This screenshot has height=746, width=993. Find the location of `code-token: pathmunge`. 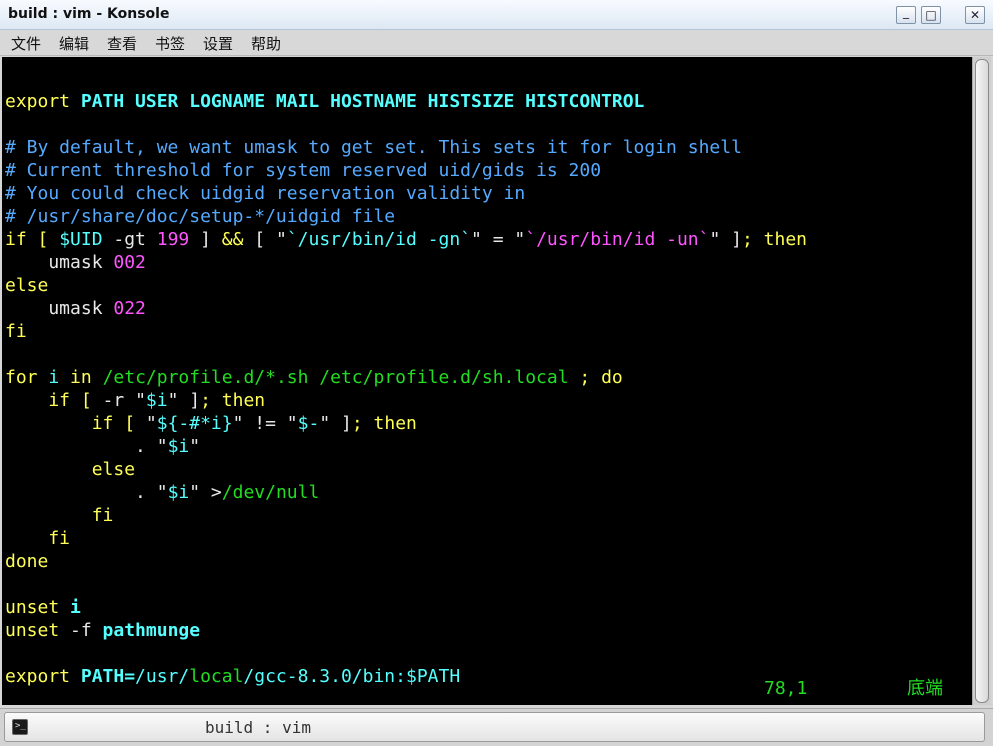

code-token: pathmunge is located at coordinates (151, 630).